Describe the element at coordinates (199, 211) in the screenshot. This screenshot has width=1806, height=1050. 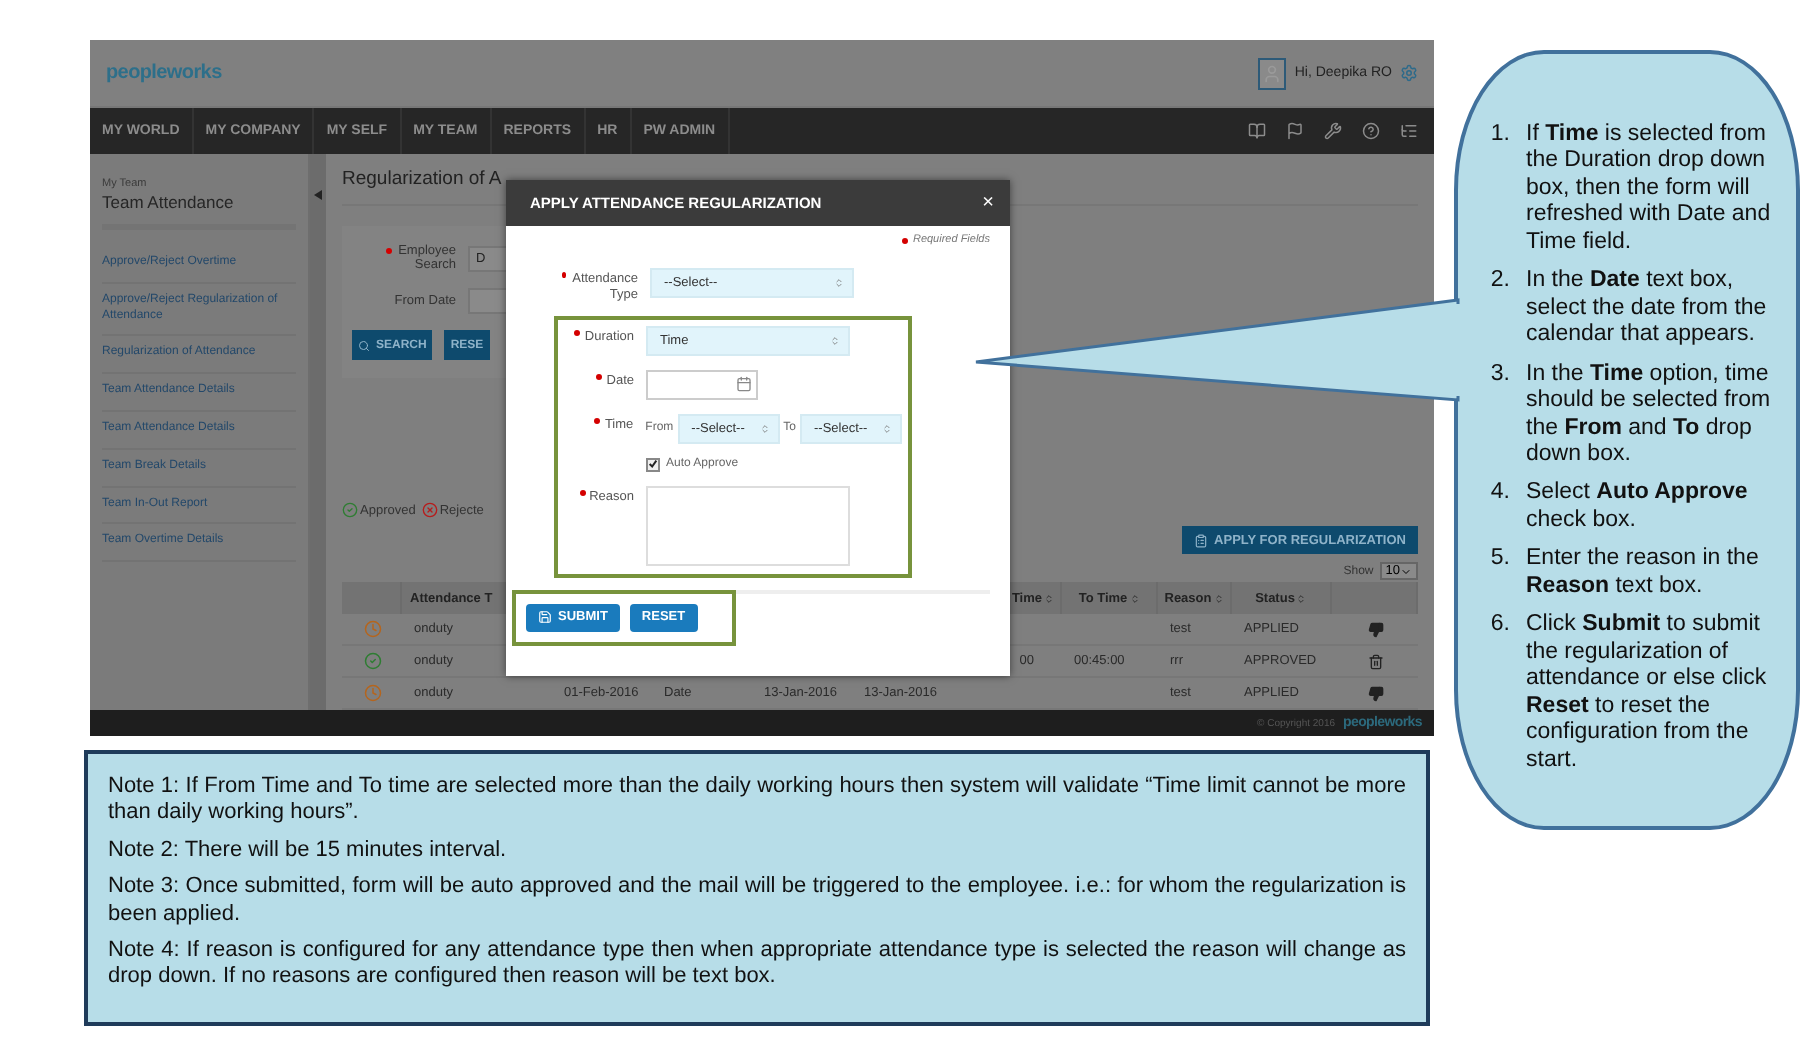
I see `sidebar-title: Team Attendance` at that location.